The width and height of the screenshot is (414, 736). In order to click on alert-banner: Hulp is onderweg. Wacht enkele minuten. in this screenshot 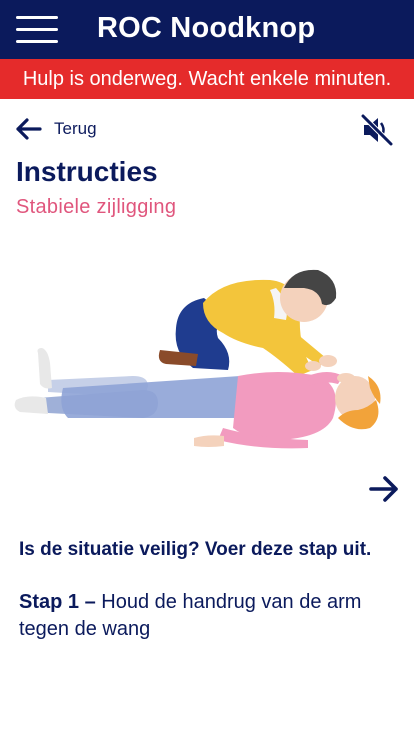, I will do `click(207, 79)`.